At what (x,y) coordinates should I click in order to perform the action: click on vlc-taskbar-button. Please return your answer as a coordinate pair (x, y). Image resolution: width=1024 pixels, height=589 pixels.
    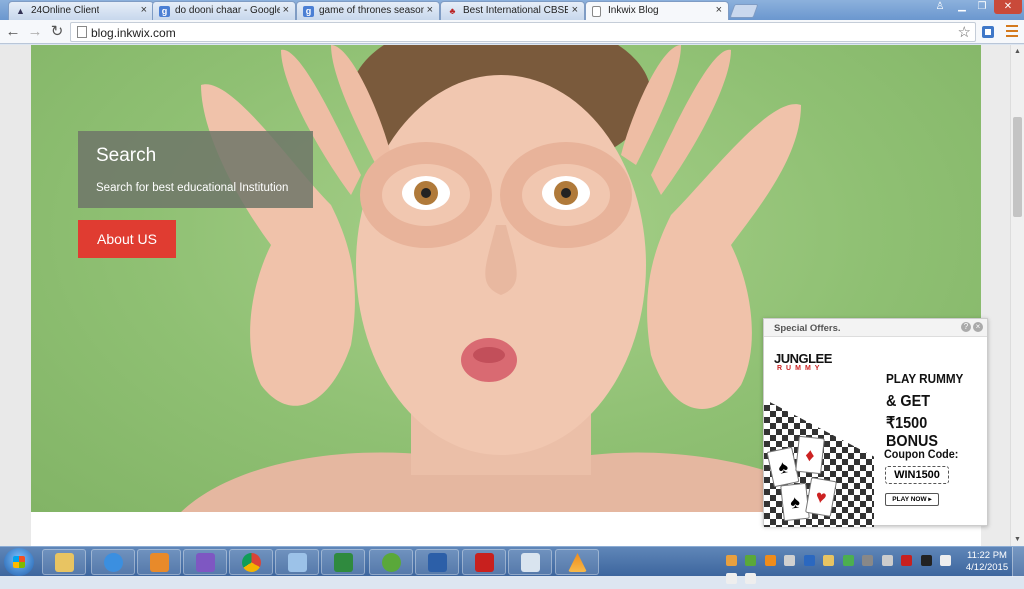
    Looking at the image, I should click on (577, 562).